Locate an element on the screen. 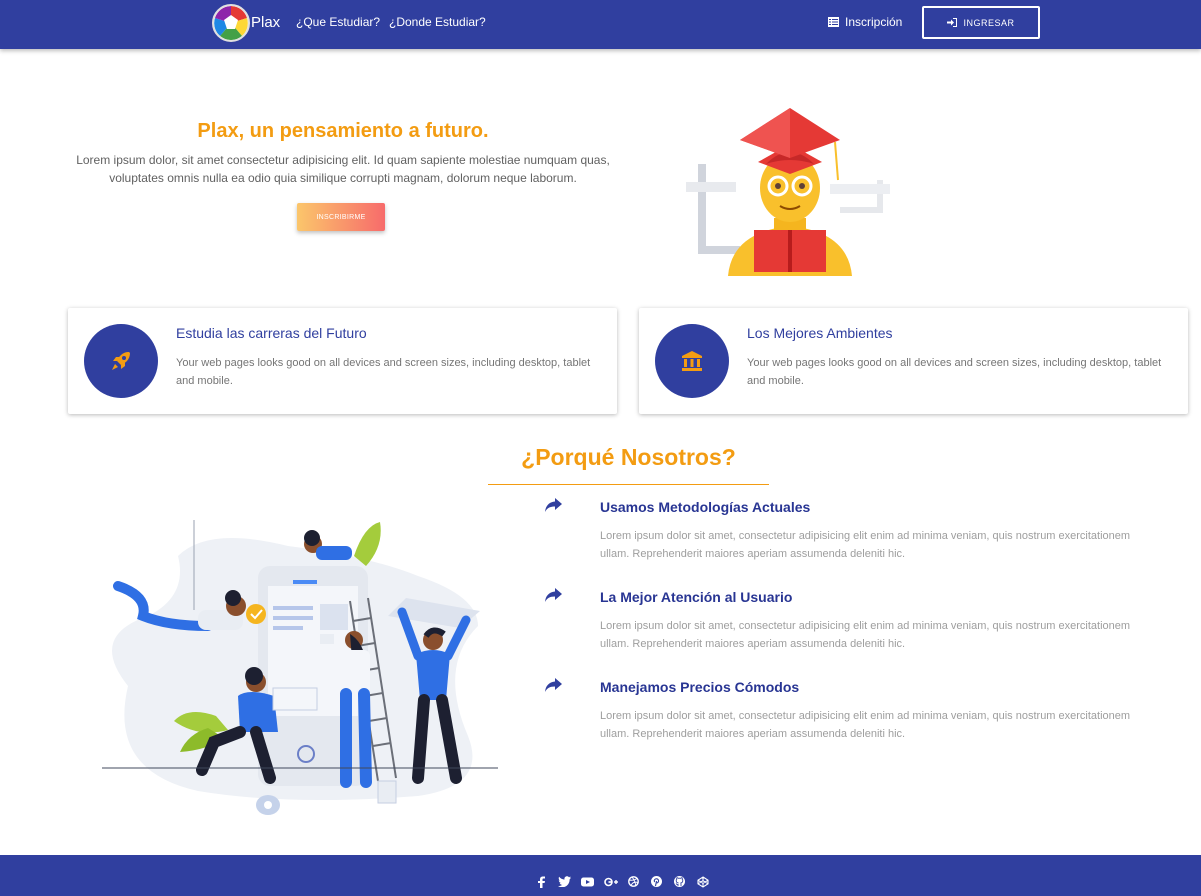  why-item-title: Manejamos Precios Cómodos is located at coordinates (700, 687).